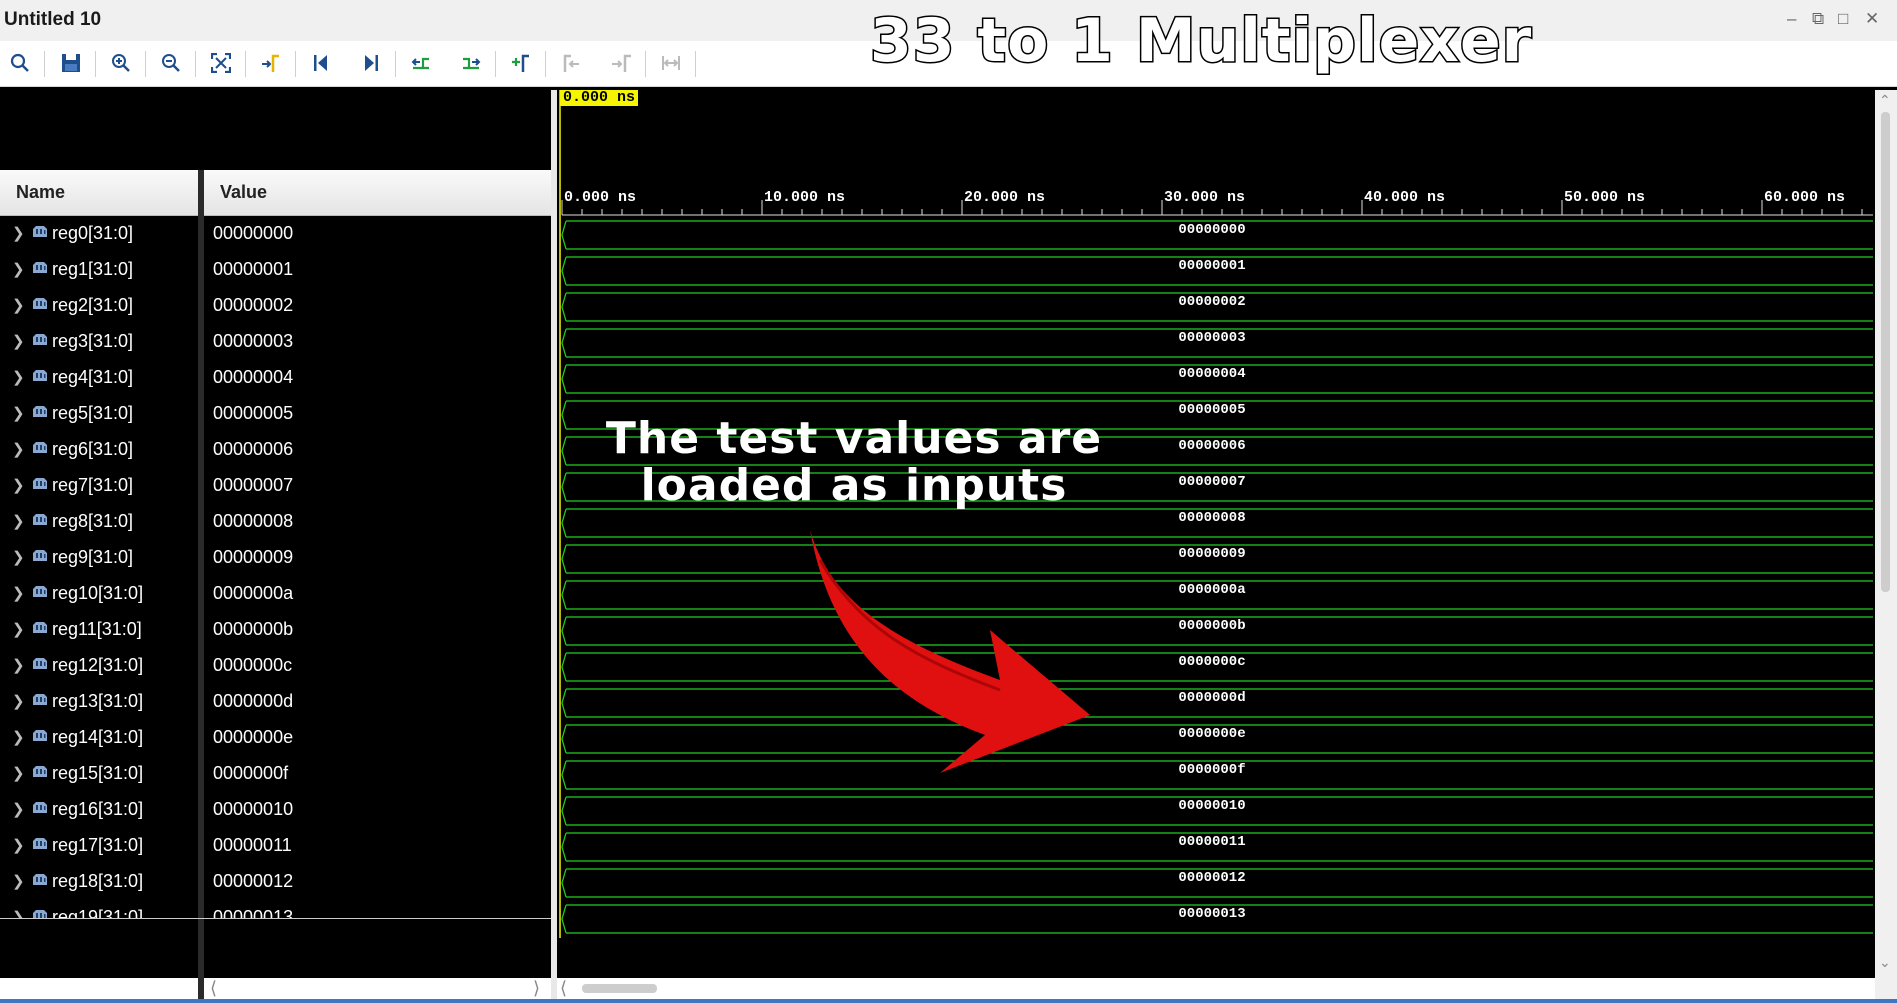  Describe the element at coordinates (99, 193) in the screenshot. I see `name-column-header: Name` at that location.